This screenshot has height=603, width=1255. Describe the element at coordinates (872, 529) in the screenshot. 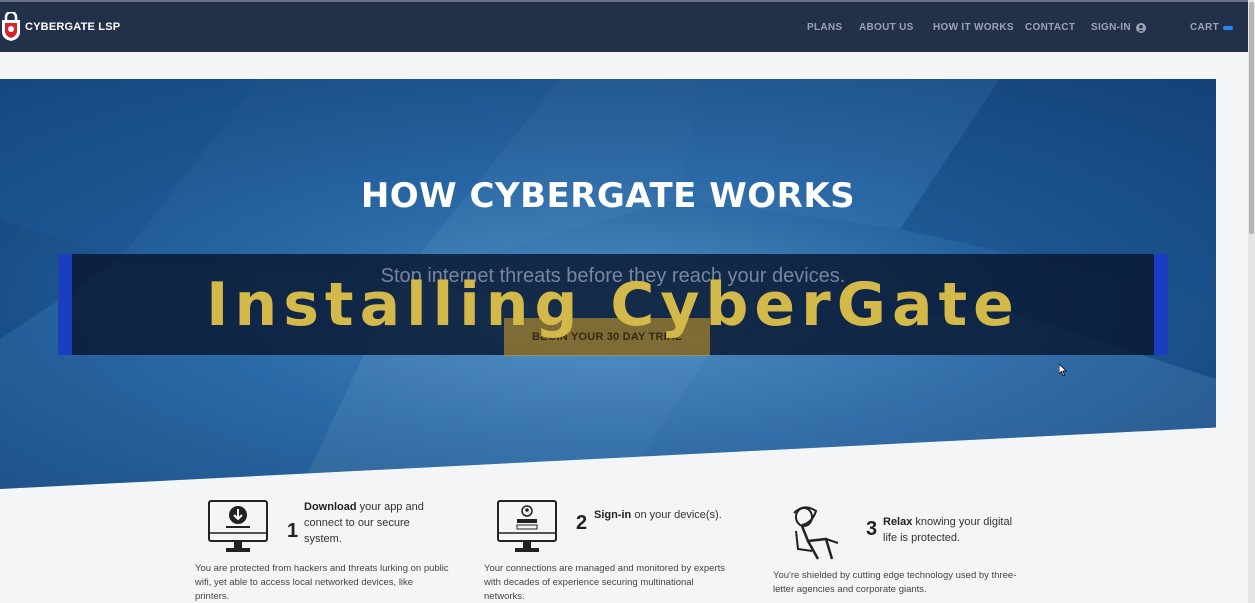

I see `step-number: 3` at that location.